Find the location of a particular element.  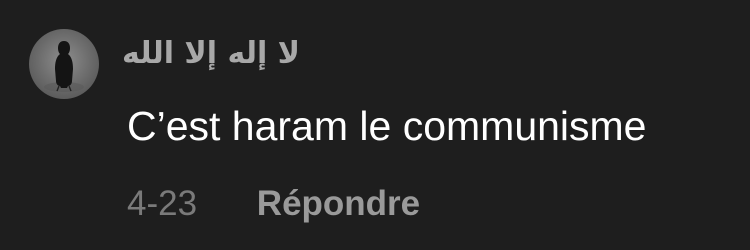

username: لا إله إلا الله is located at coordinates (211, 54).